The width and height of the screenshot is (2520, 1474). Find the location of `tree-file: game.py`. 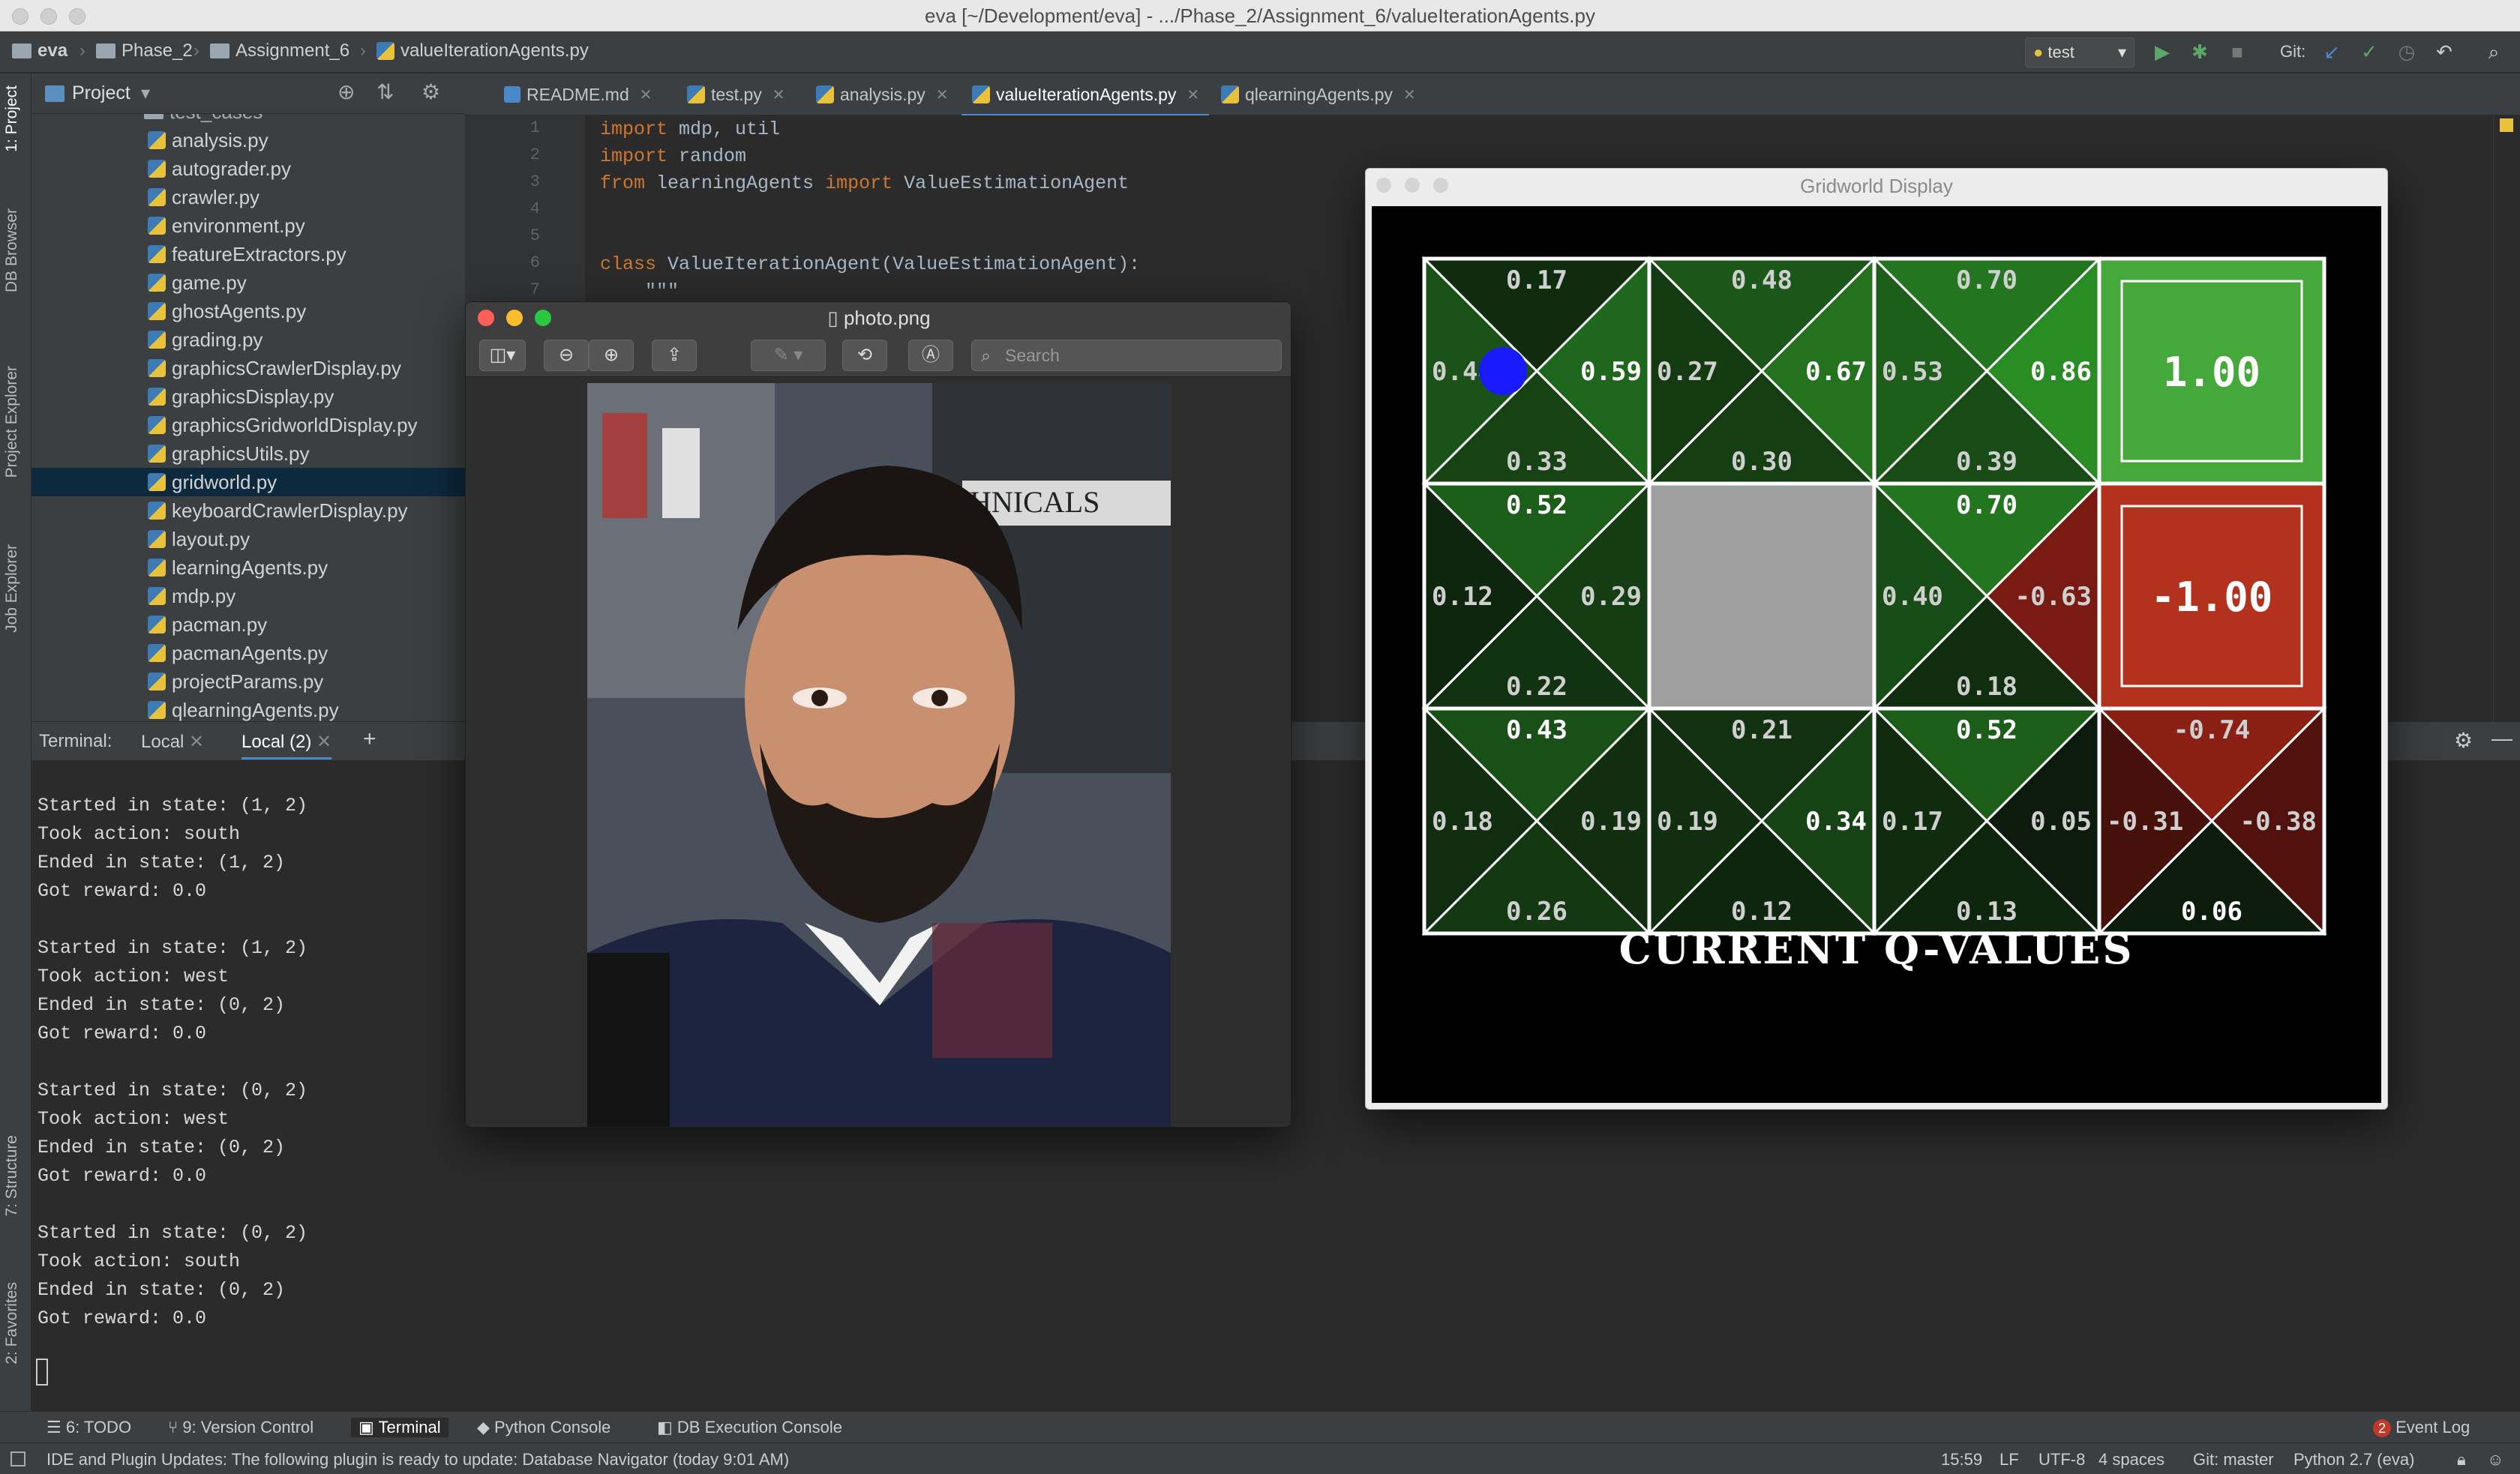

tree-file: game.py is located at coordinates (197, 282).